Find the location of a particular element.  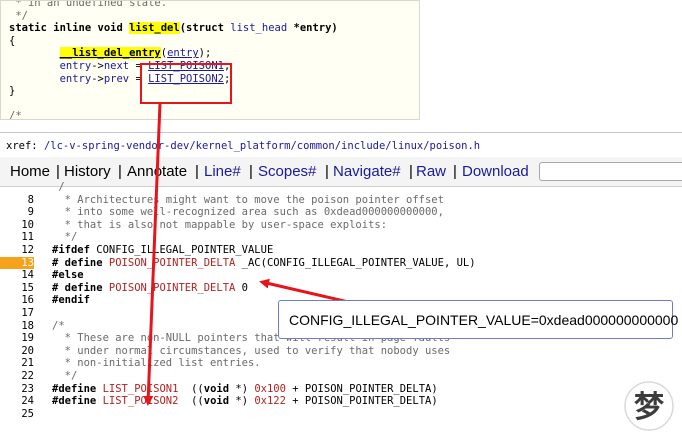

raw-link: Raw is located at coordinates (431, 171).